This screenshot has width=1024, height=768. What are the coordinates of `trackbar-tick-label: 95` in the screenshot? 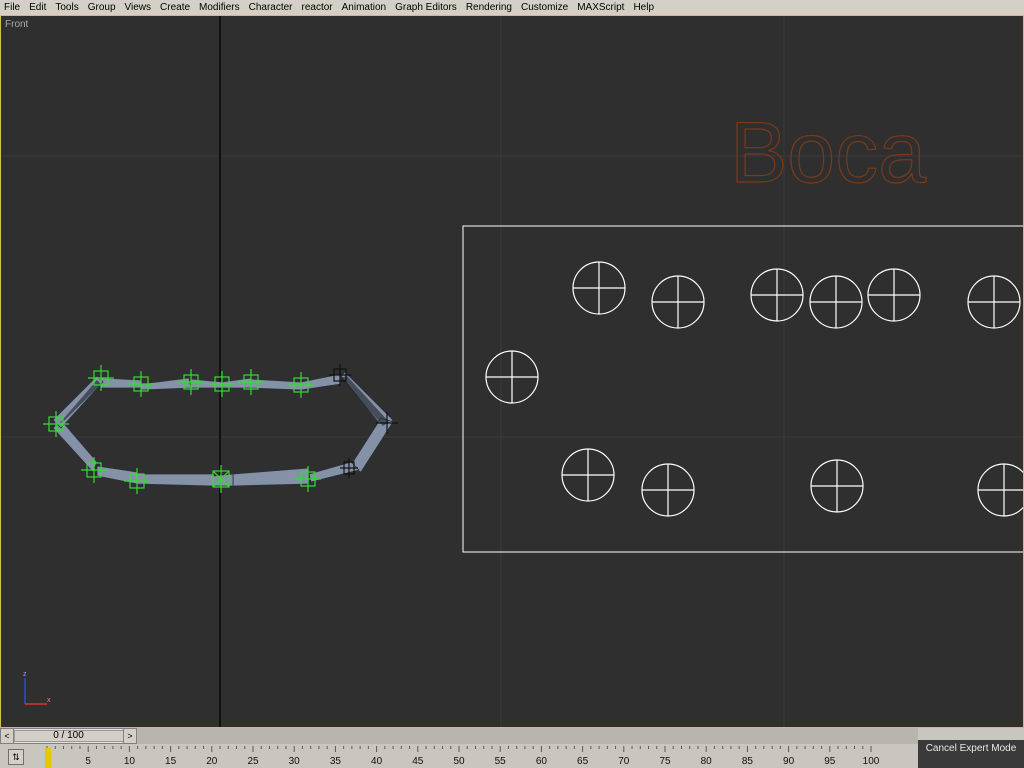 It's located at (830, 761).